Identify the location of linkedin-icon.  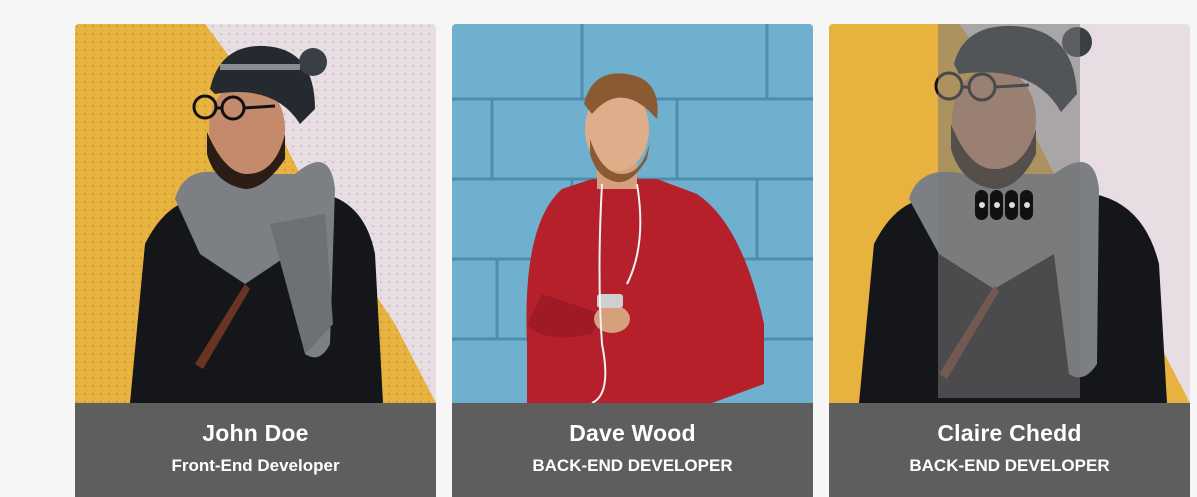
(1026, 205).